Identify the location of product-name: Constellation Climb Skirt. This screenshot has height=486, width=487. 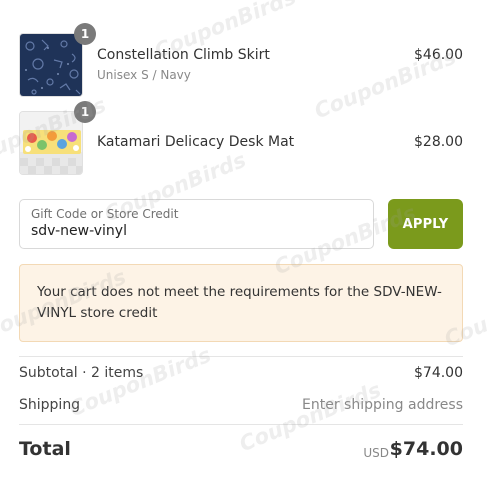
(183, 55).